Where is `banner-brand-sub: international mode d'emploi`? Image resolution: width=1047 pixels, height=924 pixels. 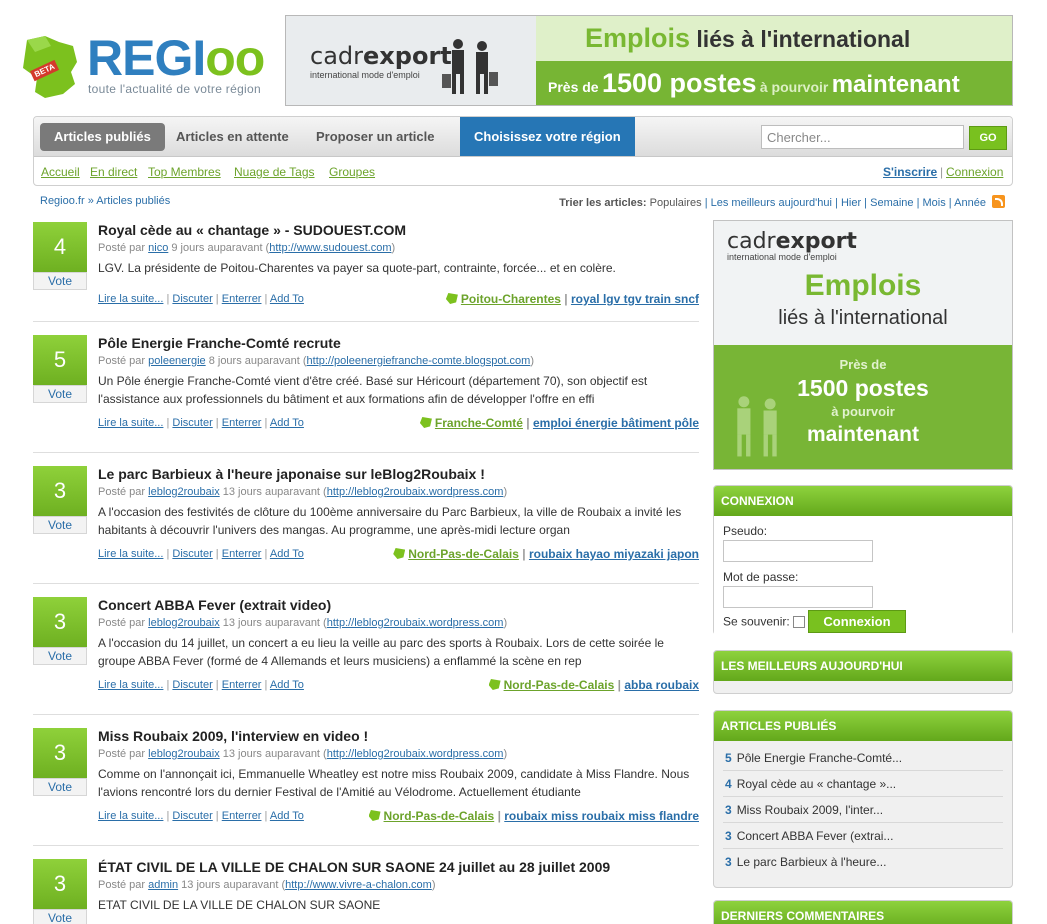 banner-brand-sub: international mode d'emploi is located at coordinates (365, 75).